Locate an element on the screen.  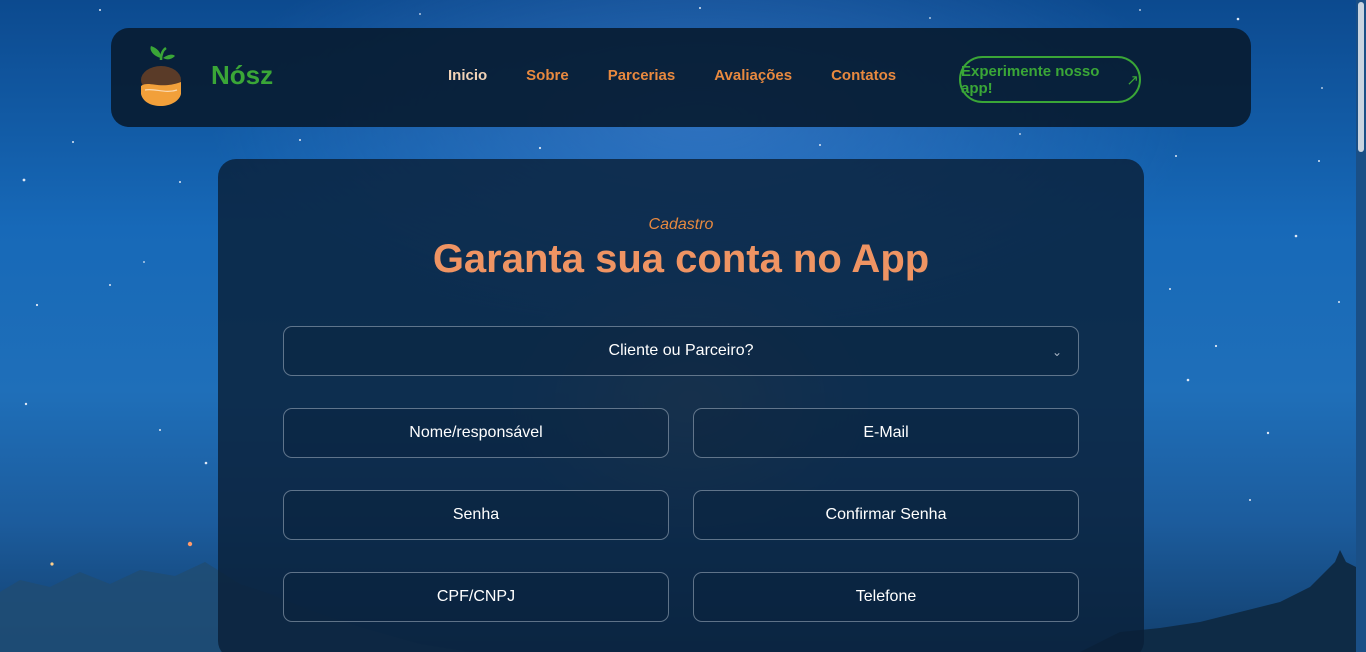
phone-field: Telefone is located at coordinates (886, 597).